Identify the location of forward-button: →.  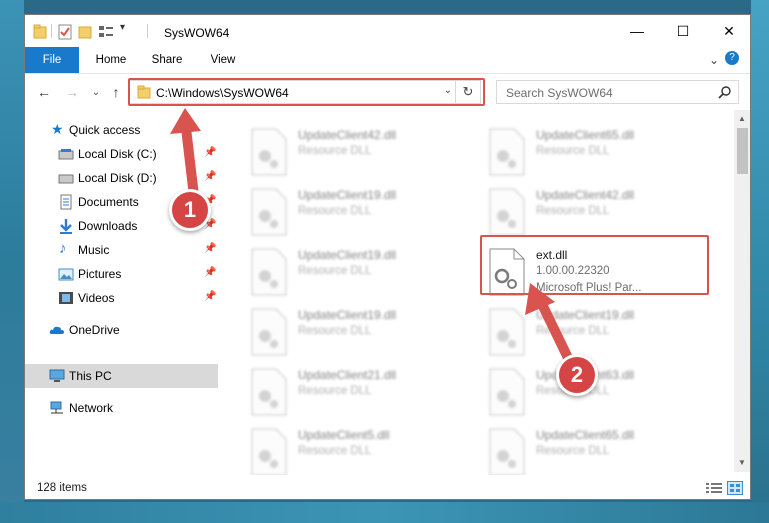
(72, 92).